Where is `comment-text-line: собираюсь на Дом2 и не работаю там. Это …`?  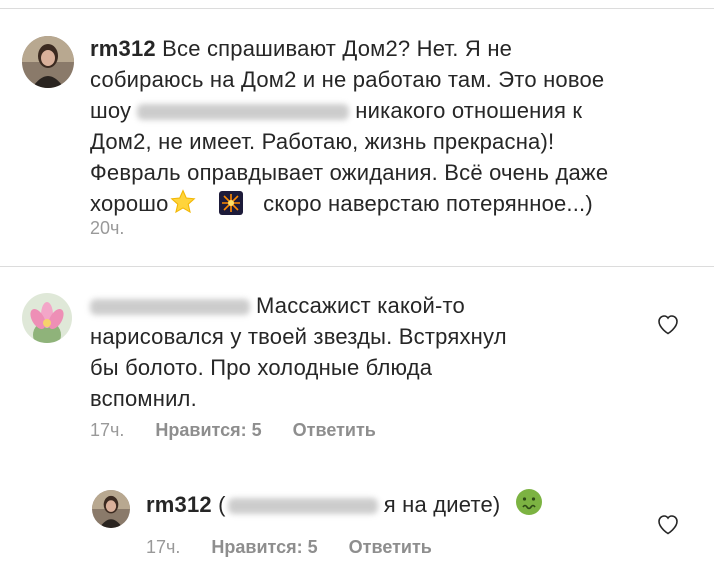 comment-text-line: собираюсь на Дом2 и не работаю там. Это … is located at coordinates (347, 79).